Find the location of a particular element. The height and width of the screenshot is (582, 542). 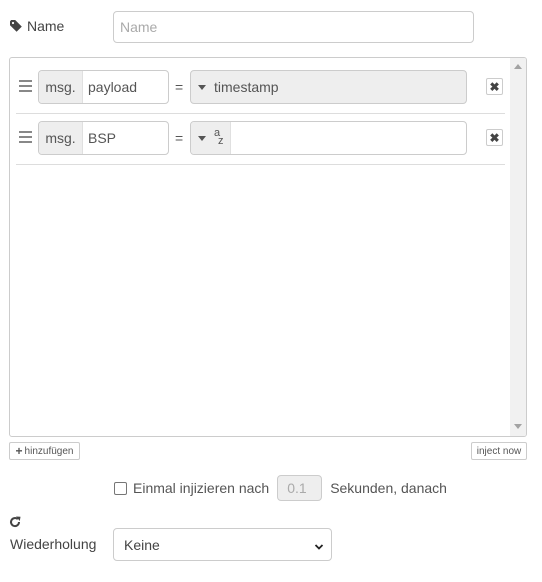

inject-once-checkbox is located at coordinates (120, 488).